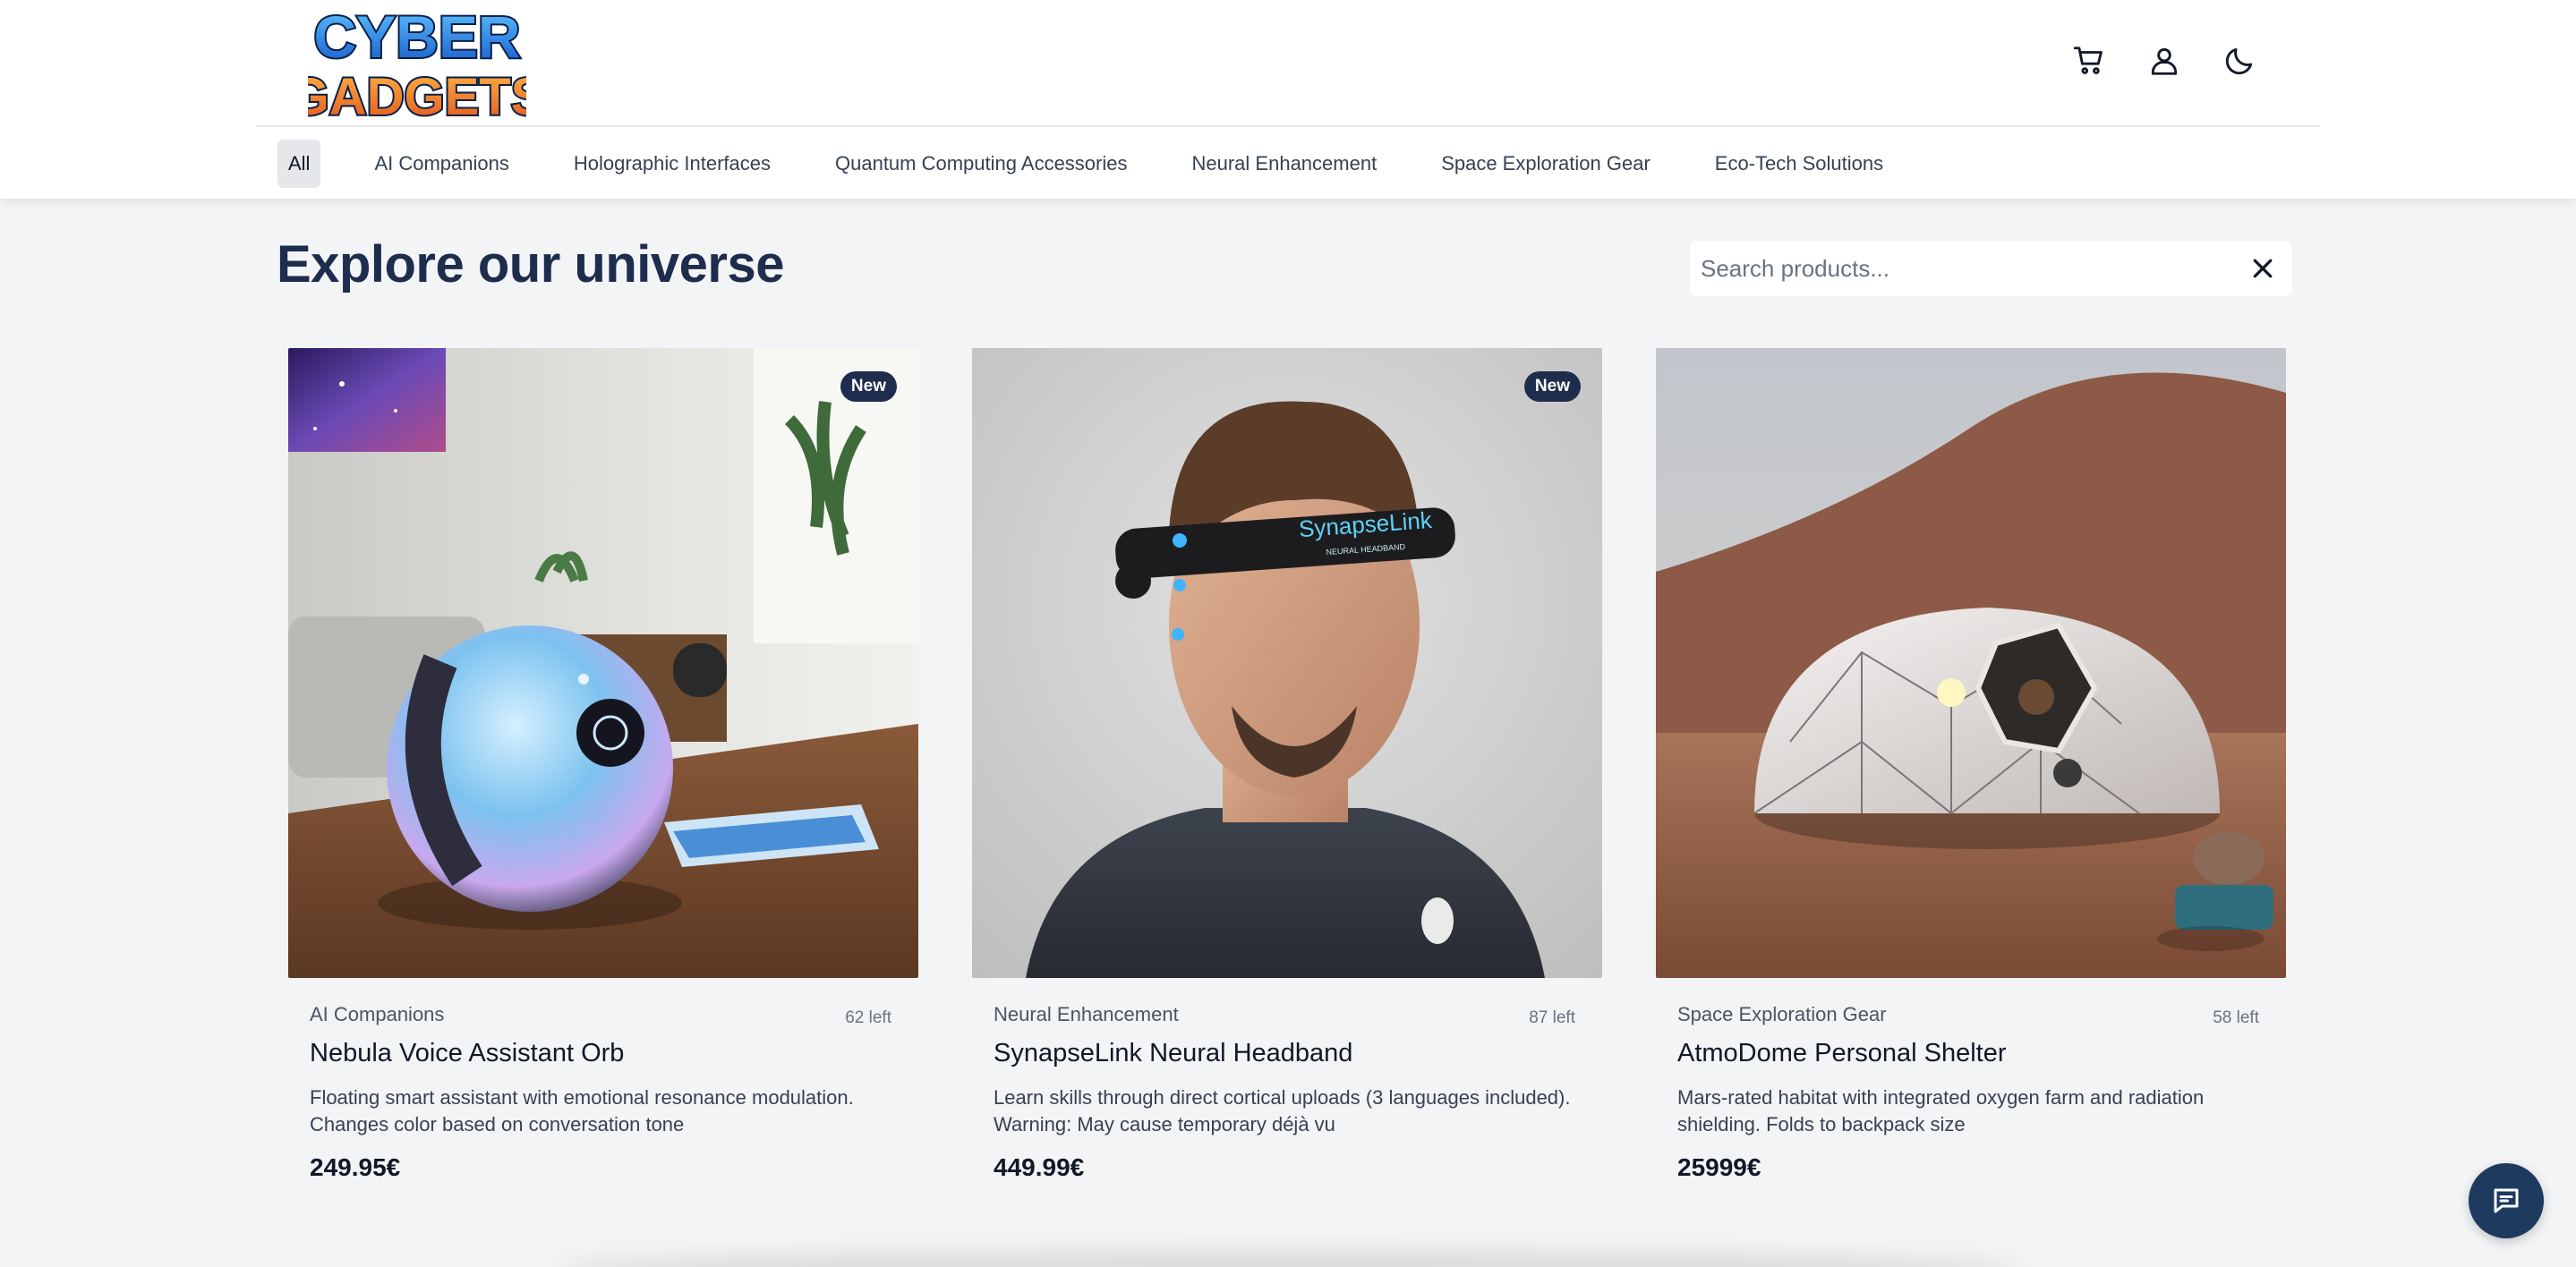  I want to click on site-logo: CYBER GADGETS, so click(417, 65).